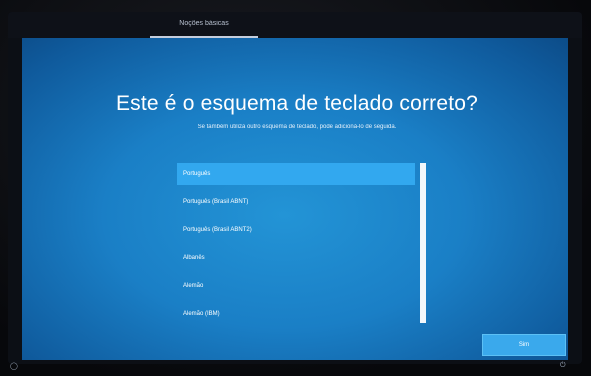 Image resolution: width=591 pixels, height=376 pixels. What do you see at coordinates (296, 314) in the screenshot?
I see `list-item-alemao-ibm: Alemão (IBM)` at bounding box center [296, 314].